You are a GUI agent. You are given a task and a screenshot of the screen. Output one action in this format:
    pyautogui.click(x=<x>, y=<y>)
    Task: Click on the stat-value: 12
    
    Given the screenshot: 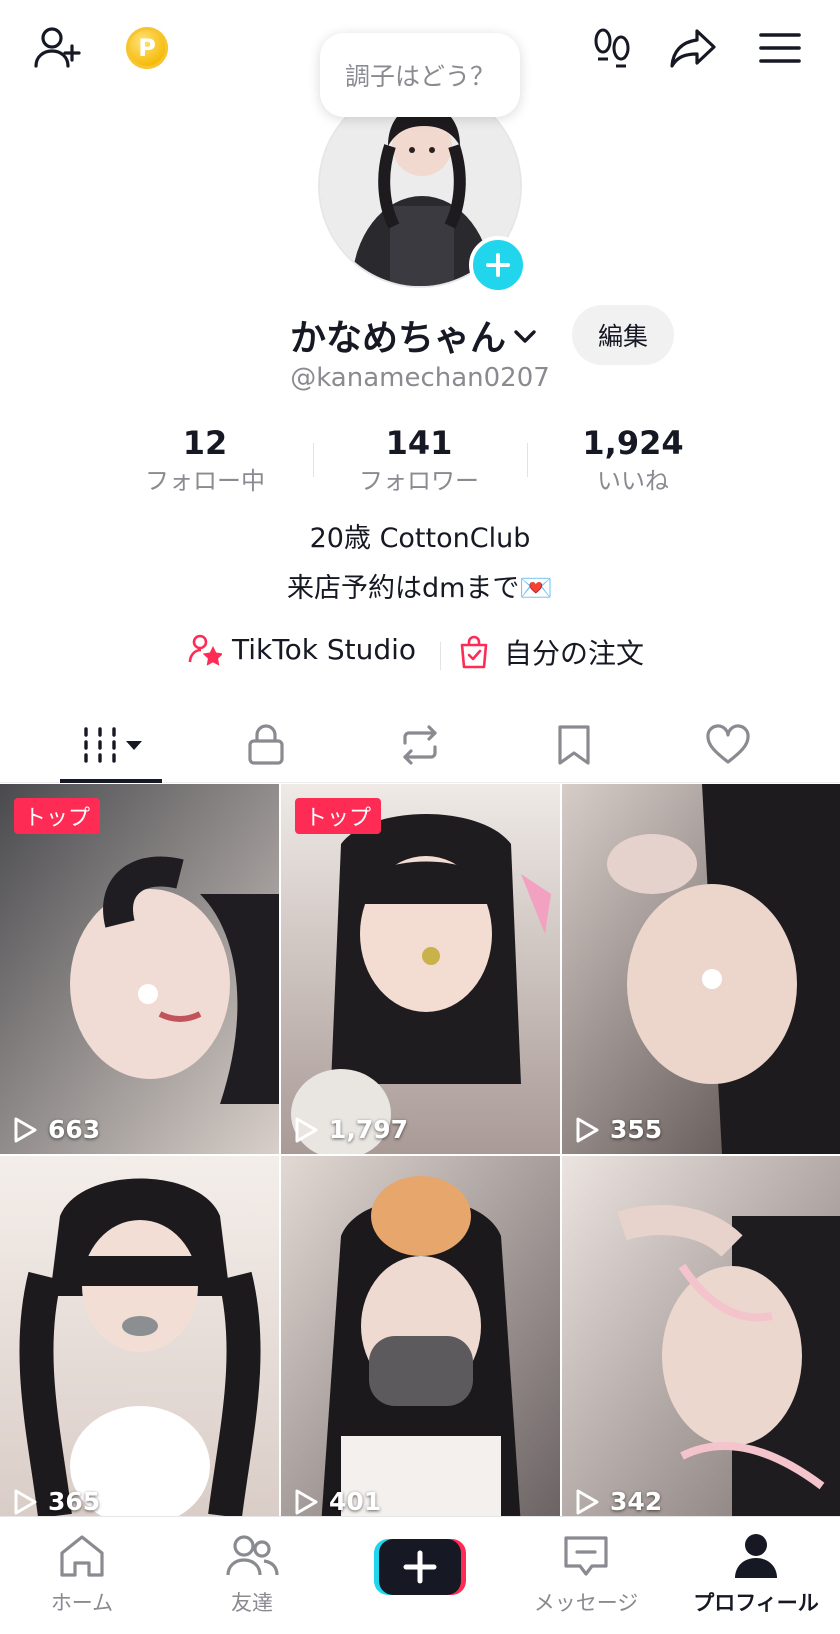 What is the action you would take?
    pyautogui.click(x=205, y=443)
    